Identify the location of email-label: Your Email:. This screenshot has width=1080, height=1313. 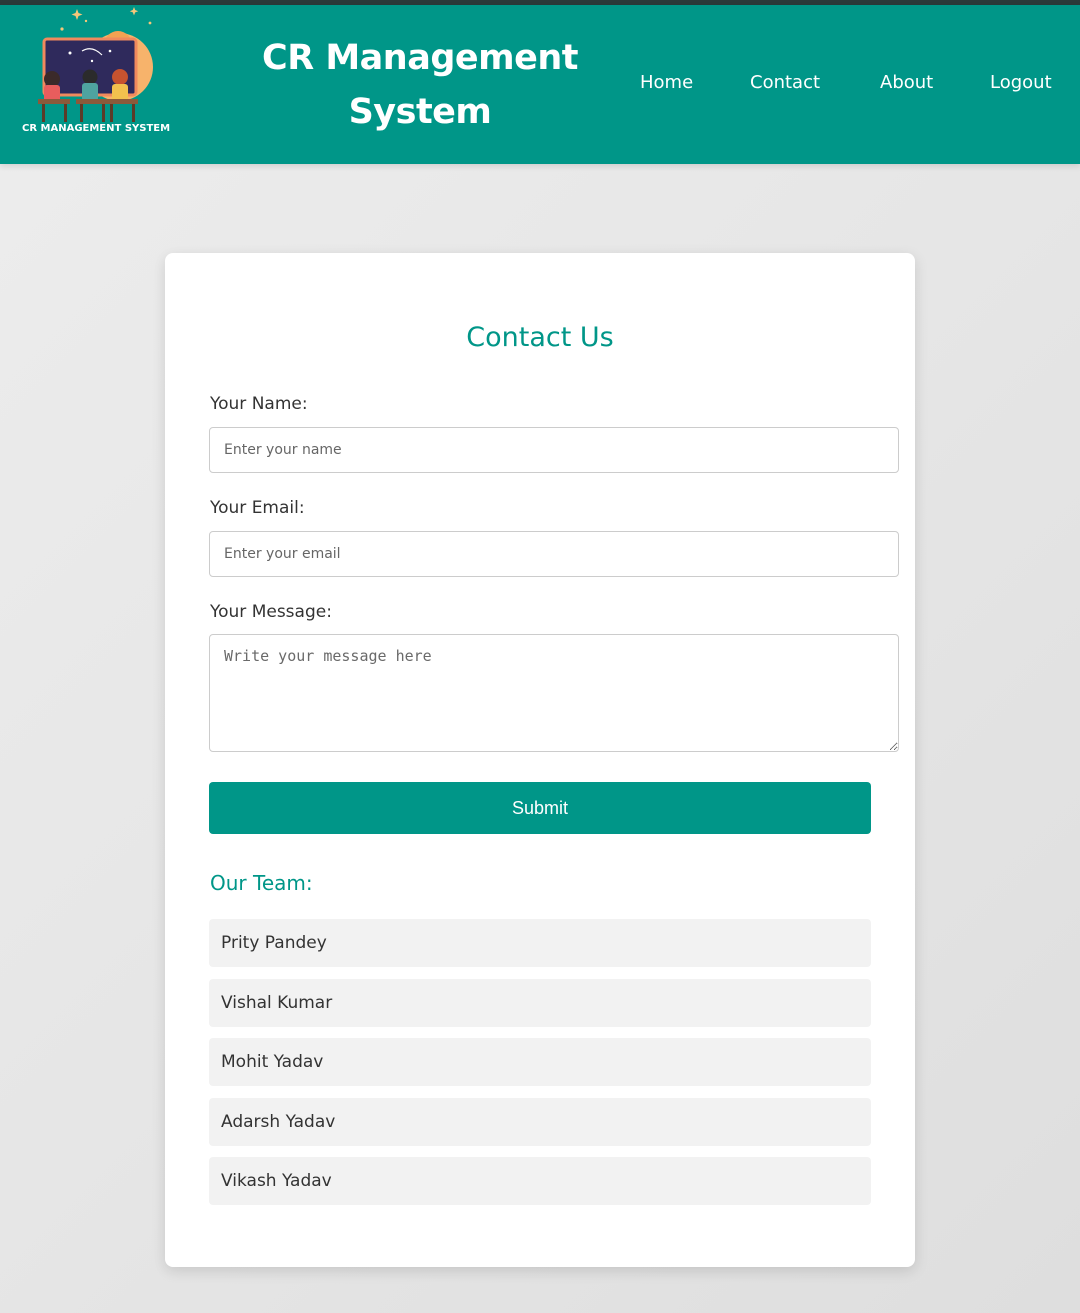
(257, 508).